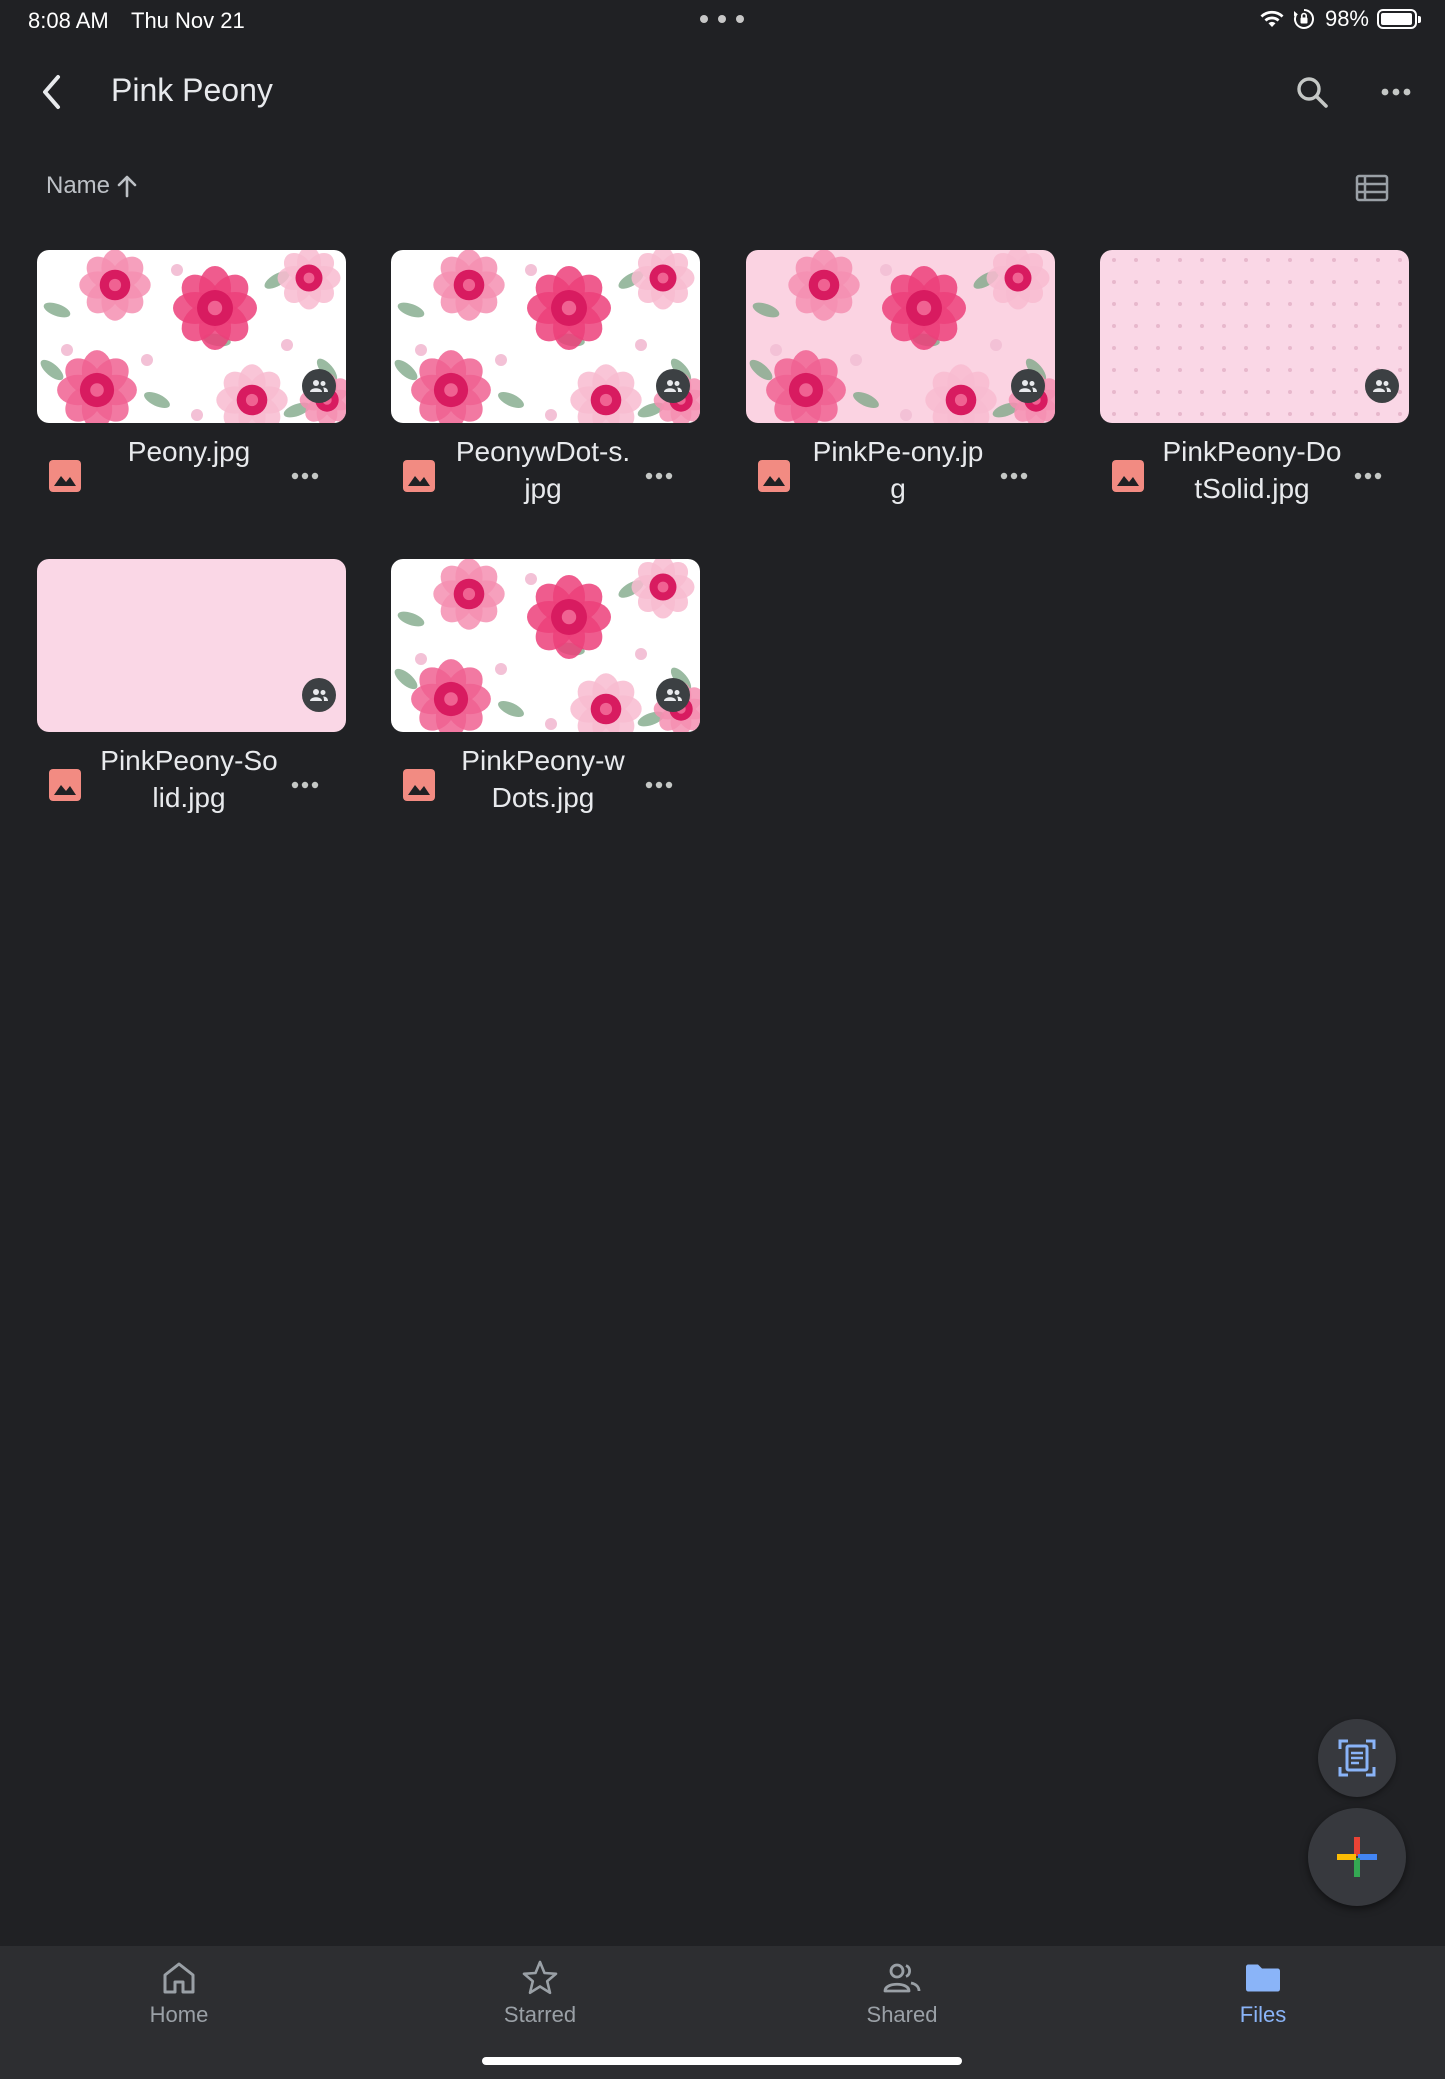 This screenshot has width=1445, height=2079. Describe the element at coordinates (1263, 1998) in the screenshot. I see `nav-files: Files` at that location.